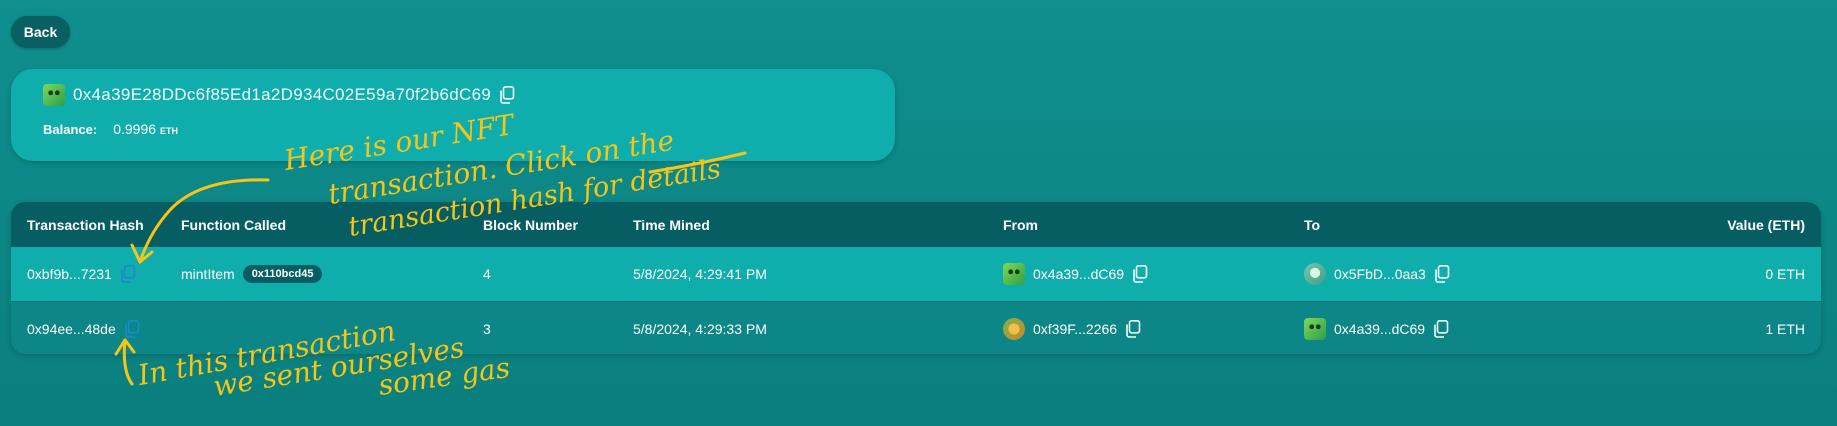  Describe the element at coordinates (487, 328) in the screenshot. I see `block-number: 3` at that location.